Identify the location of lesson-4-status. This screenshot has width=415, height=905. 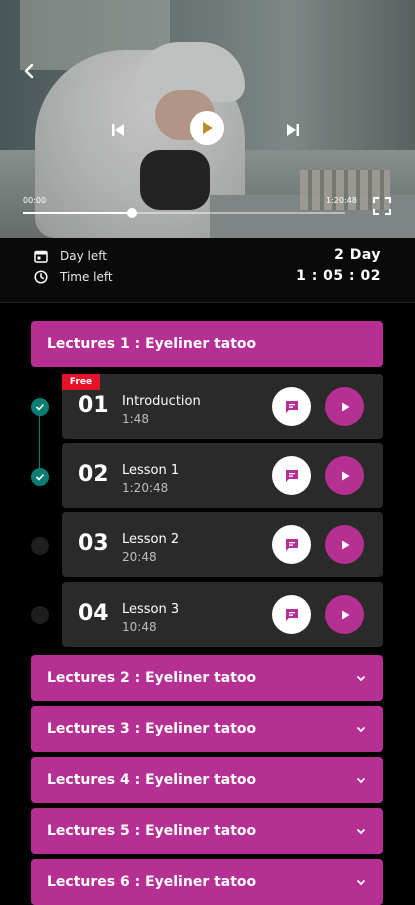
(40, 615).